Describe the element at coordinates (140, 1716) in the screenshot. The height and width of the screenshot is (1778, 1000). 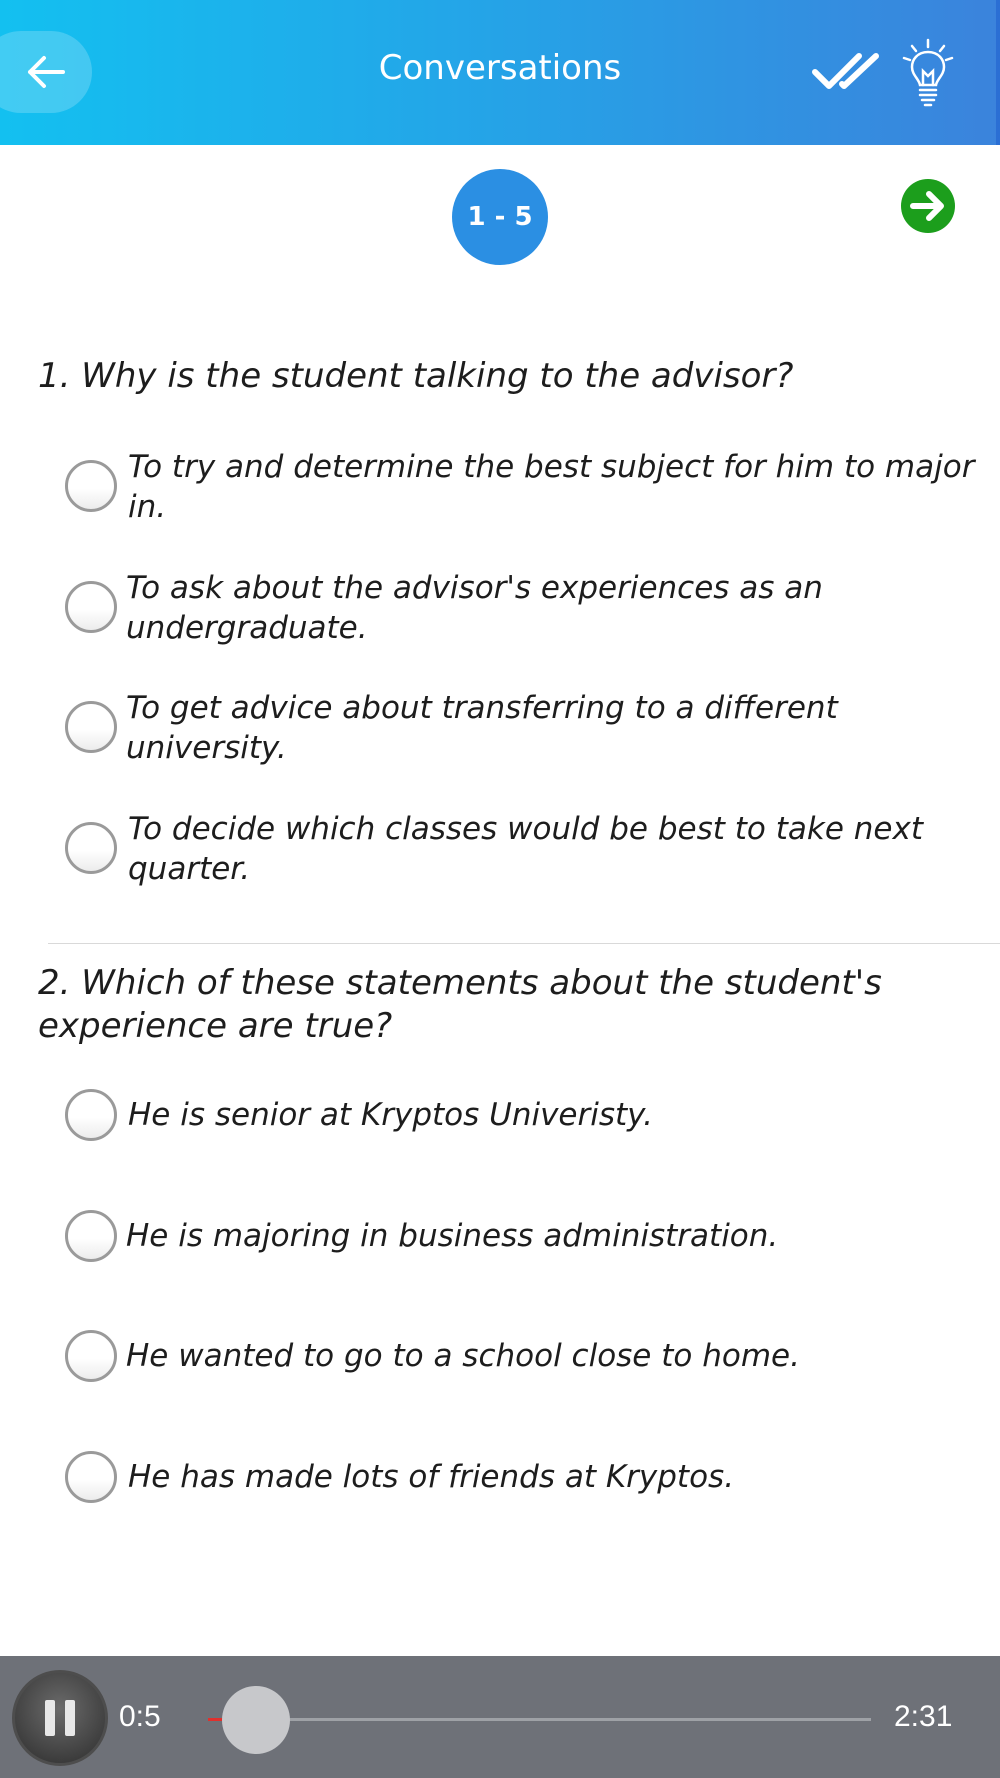
I see `current-time: 0:5` at that location.